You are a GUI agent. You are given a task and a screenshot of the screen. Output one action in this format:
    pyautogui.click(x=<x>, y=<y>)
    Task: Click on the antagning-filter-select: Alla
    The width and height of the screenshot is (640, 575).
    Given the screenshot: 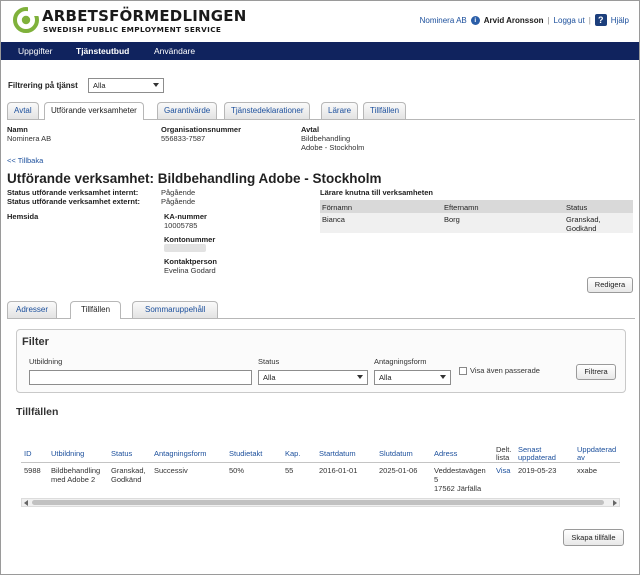 What is the action you would take?
    pyautogui.click(x=412, y=377)
    